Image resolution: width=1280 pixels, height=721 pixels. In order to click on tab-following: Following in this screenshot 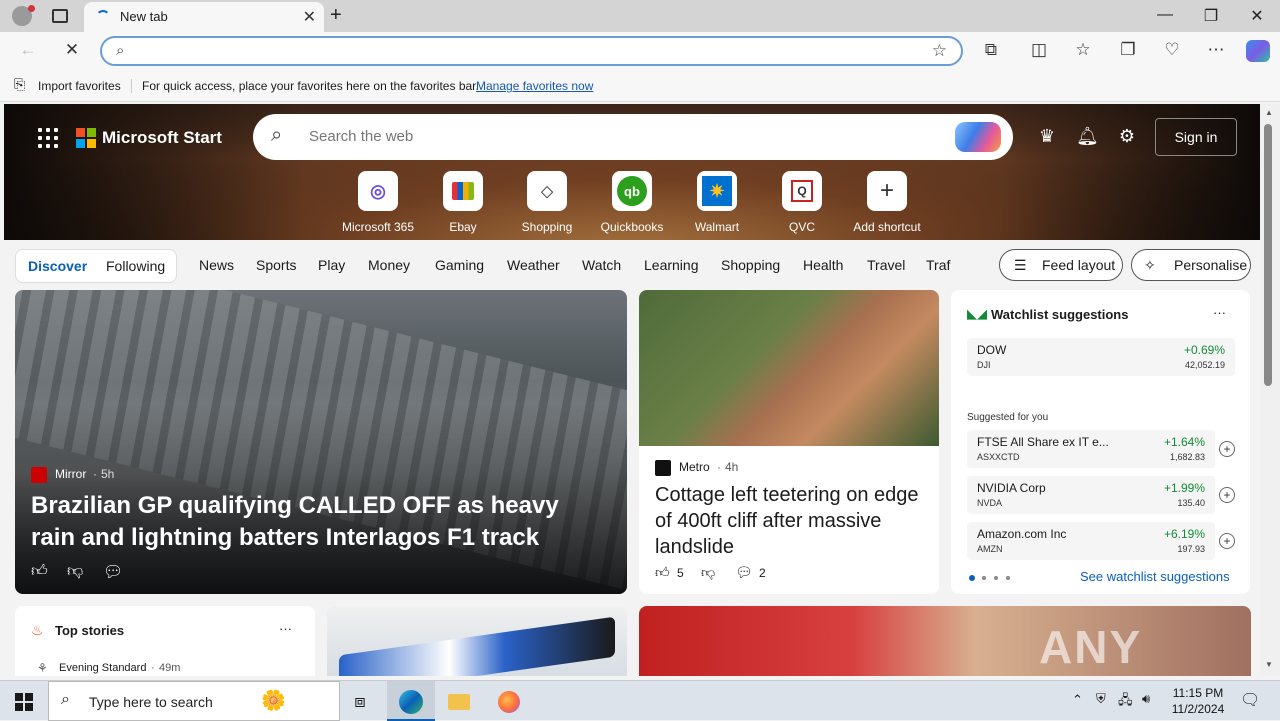, I will do `click(135, 266)`.